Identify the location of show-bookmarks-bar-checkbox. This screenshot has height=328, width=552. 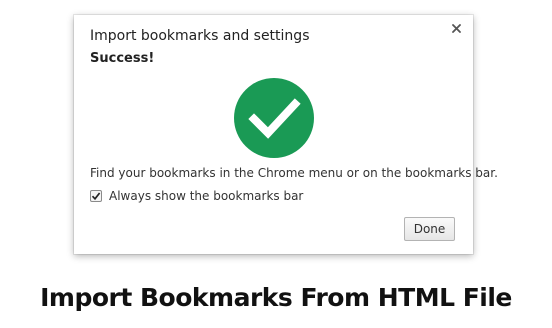
(96, 196).